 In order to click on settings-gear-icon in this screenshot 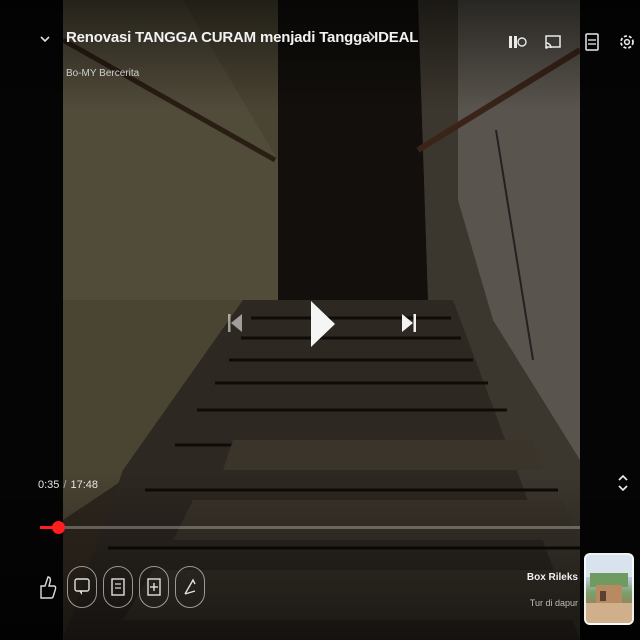, I will do `click(627, 42)`.